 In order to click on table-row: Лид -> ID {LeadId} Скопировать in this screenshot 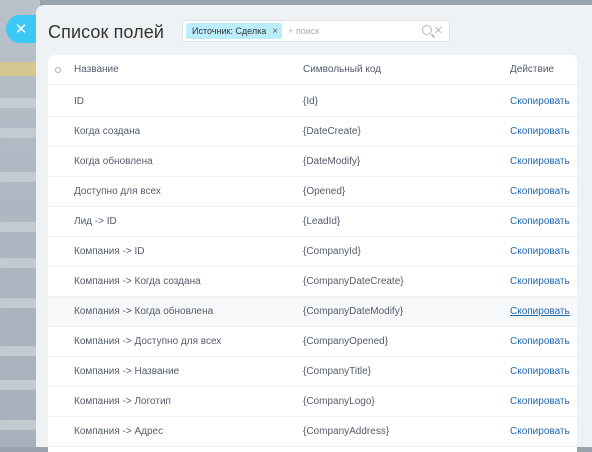, I will do `click(312, 222)`.